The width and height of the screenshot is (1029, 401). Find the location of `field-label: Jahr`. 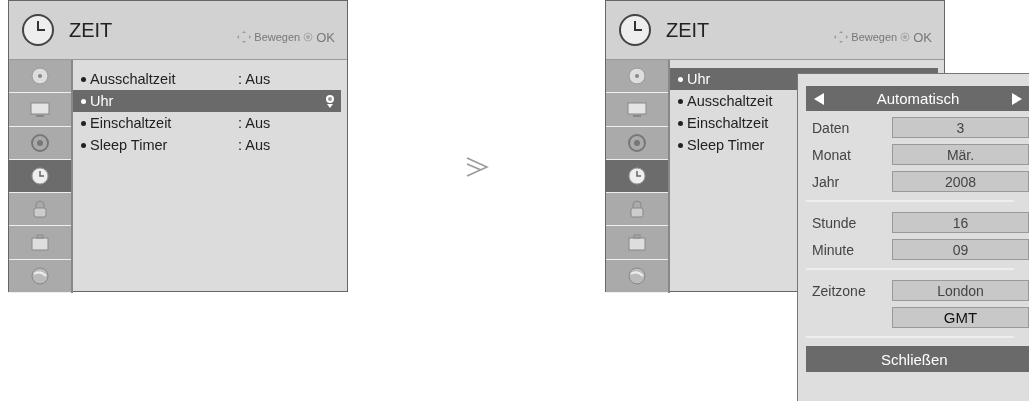

field-label: Jahr is located at coordinates (826, 181).